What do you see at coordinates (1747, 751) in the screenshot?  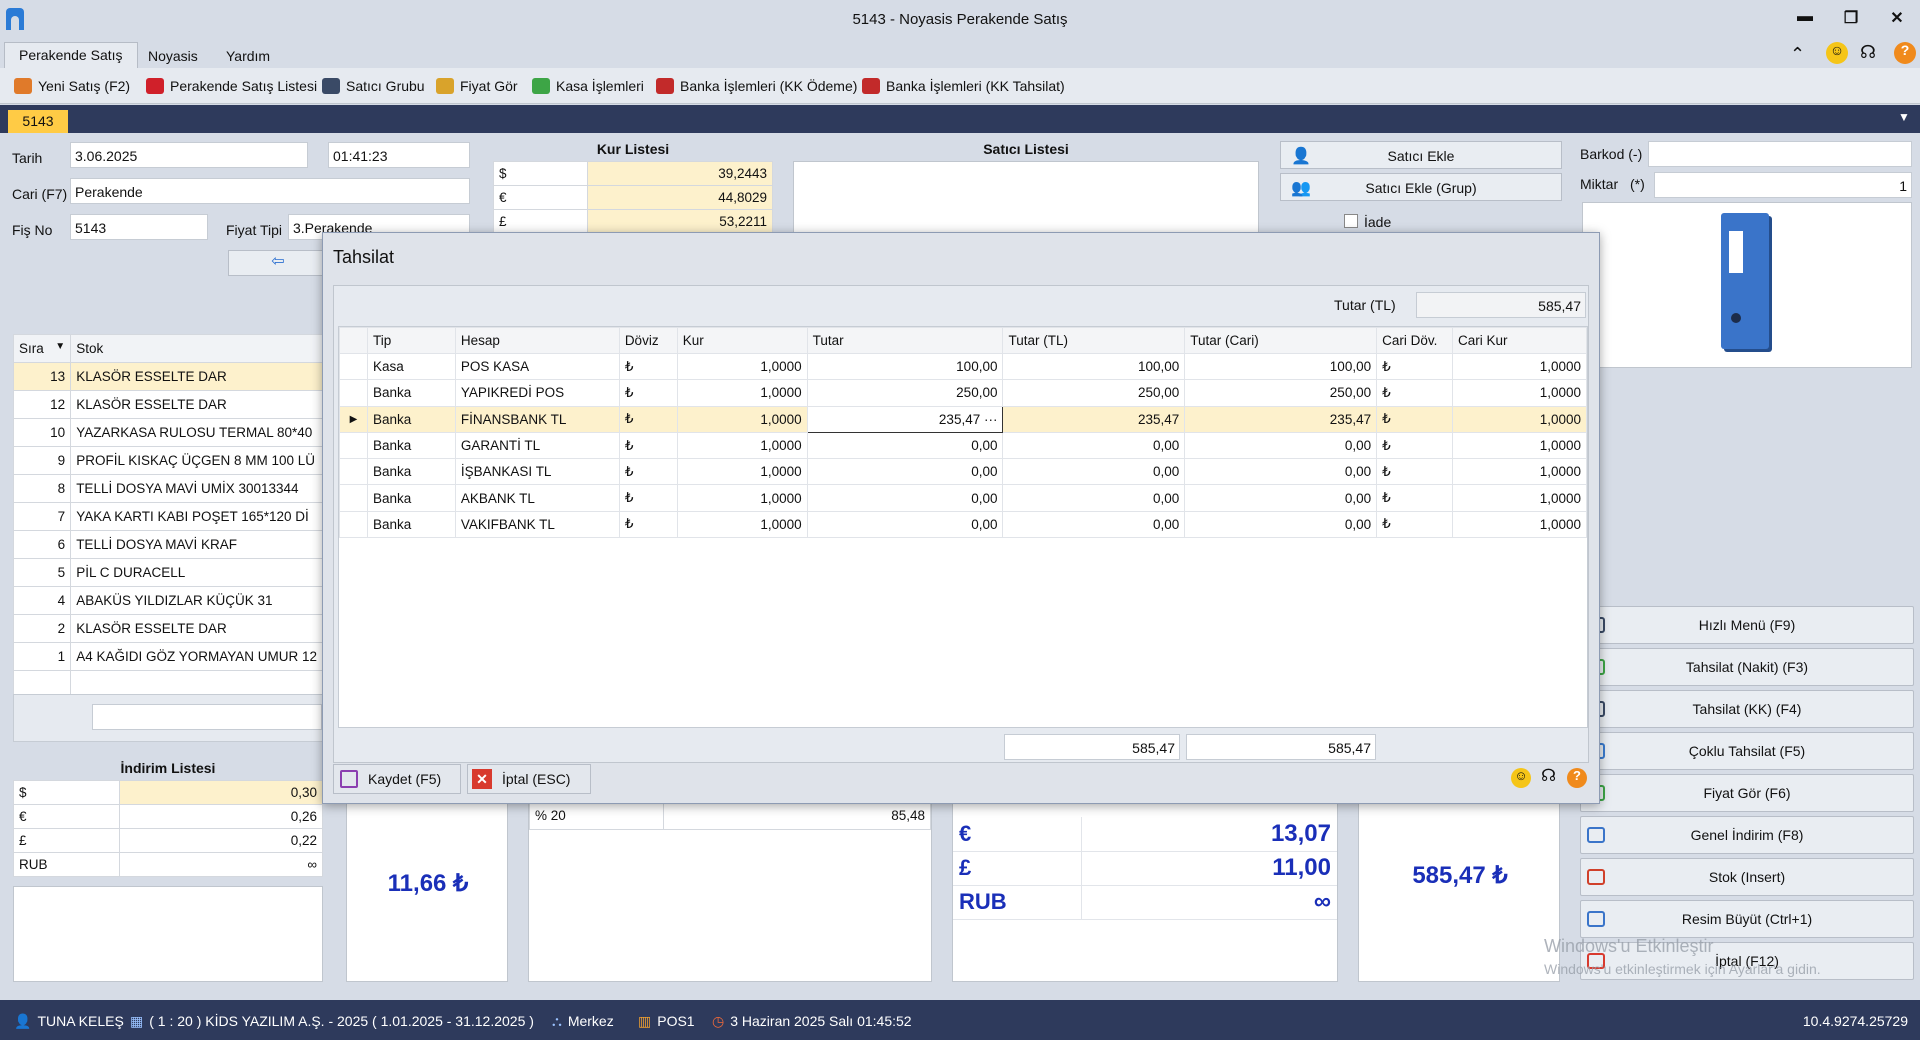 I see `right-button-3: Çoklu Tahsilat (F5)` at bounding box center [1747, 751].